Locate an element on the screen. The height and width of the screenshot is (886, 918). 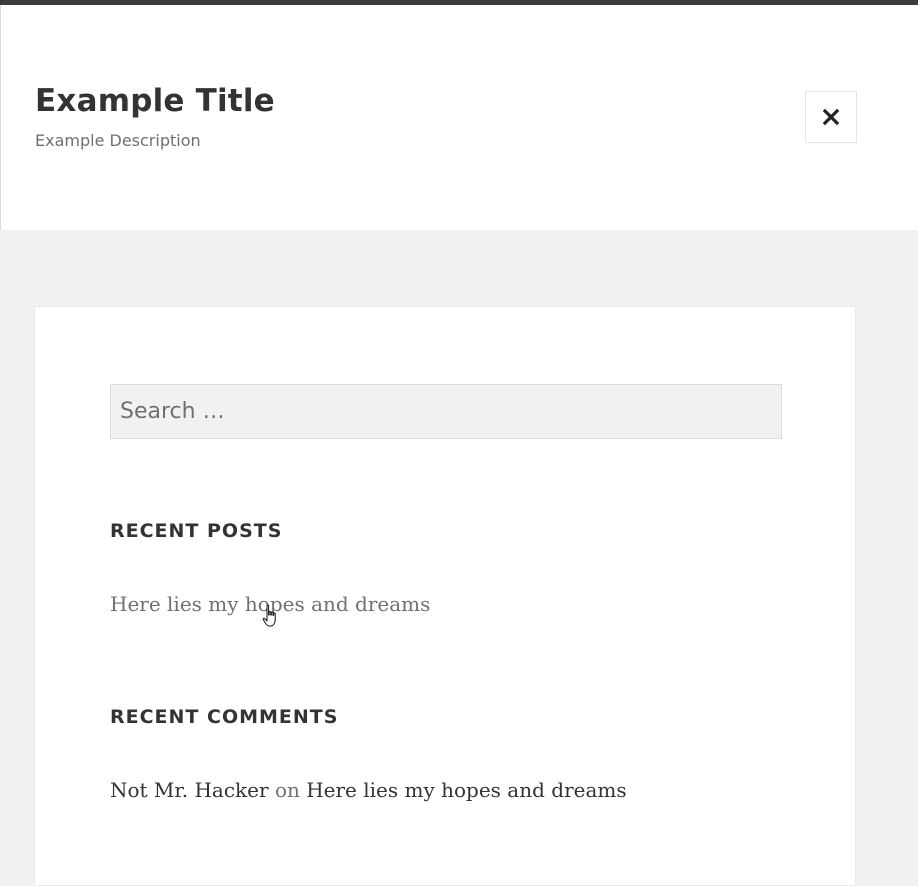
site-title: Example Title is located at coordinates (155, 101).